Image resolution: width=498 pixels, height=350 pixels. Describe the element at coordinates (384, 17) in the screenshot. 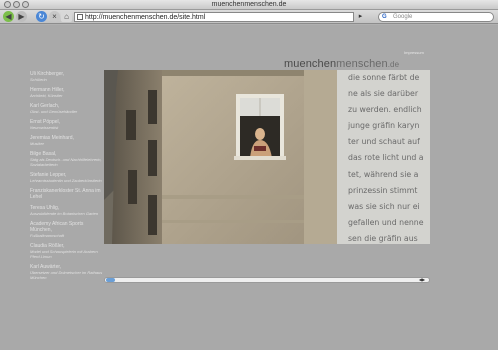

I see `google-search-icon: G` at that location.